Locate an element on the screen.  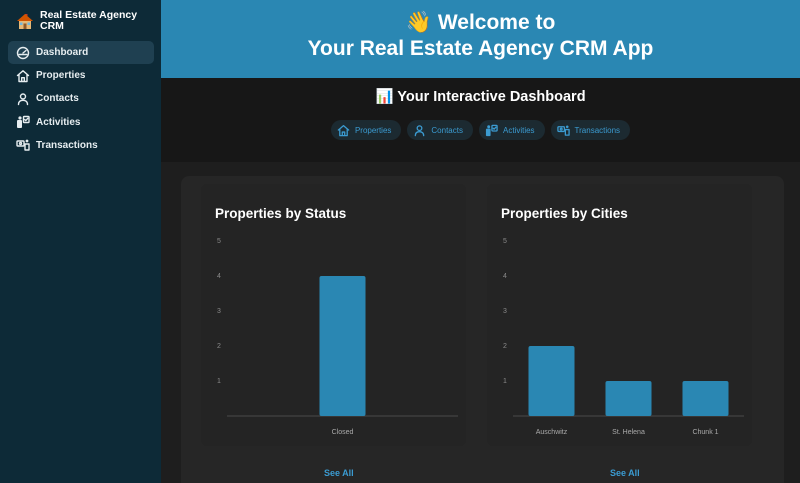
sidebar-item-activities: Activities is located at coordinates (81, 122).